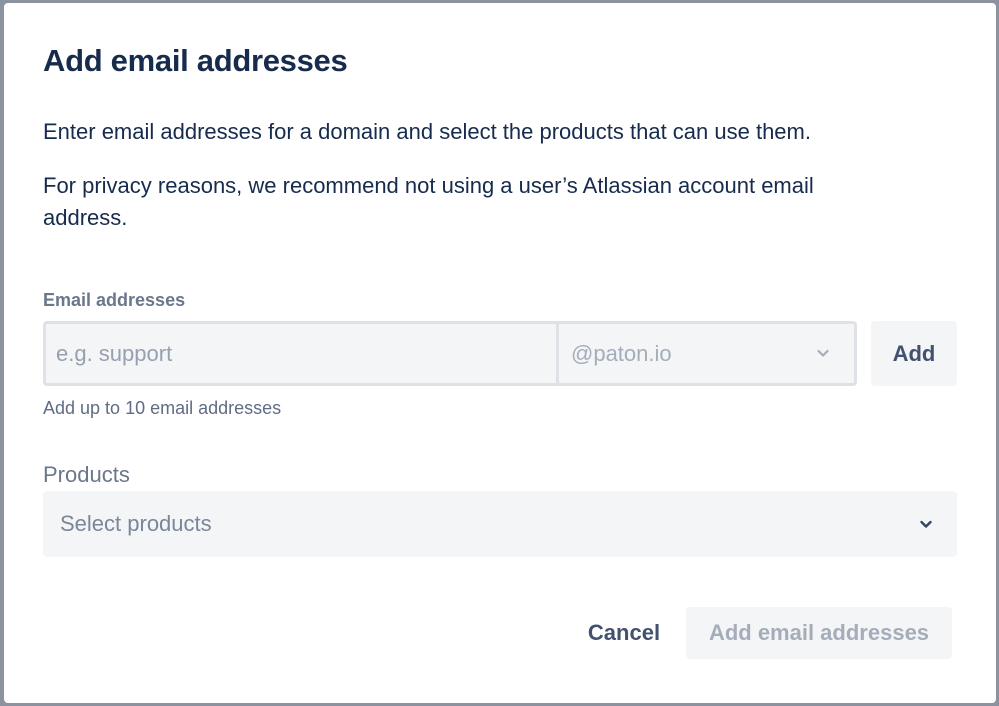  What do you see at coordinates (114, 300) in the screenshot?
I see `email-addresses-label: Email addresses` at bounding box center [114, 300].